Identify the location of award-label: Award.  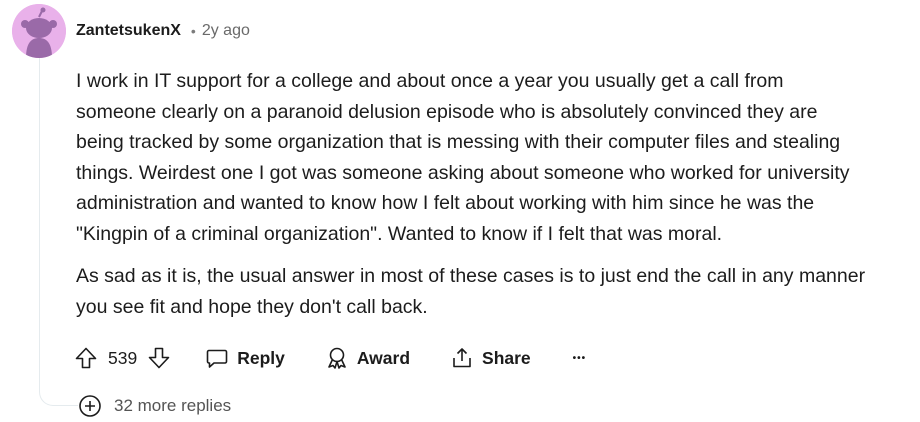
(383, 357).